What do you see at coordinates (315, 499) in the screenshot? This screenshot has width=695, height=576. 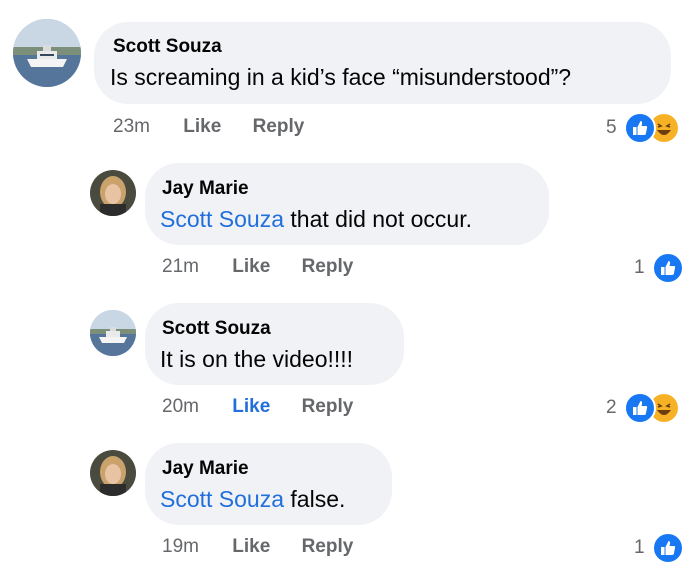 I see `comment-body: false.` at bounding box center [315, 499].